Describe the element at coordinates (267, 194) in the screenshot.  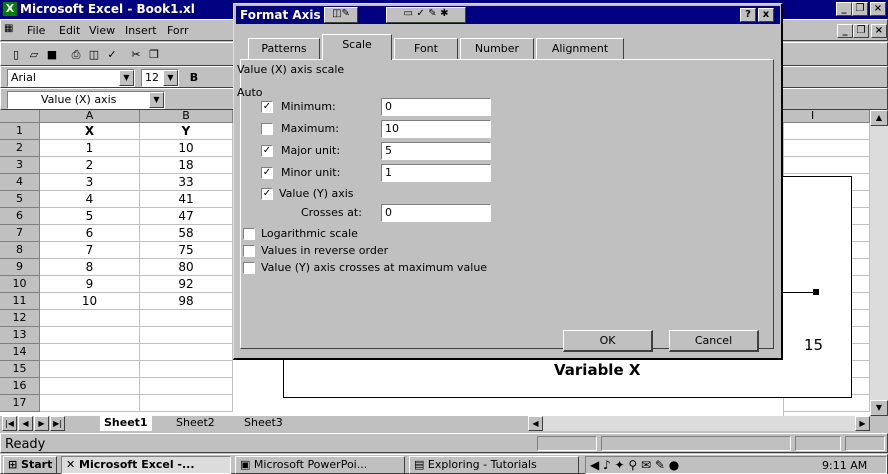
I see `value-y-axis-checkbox: ✓` at that location.